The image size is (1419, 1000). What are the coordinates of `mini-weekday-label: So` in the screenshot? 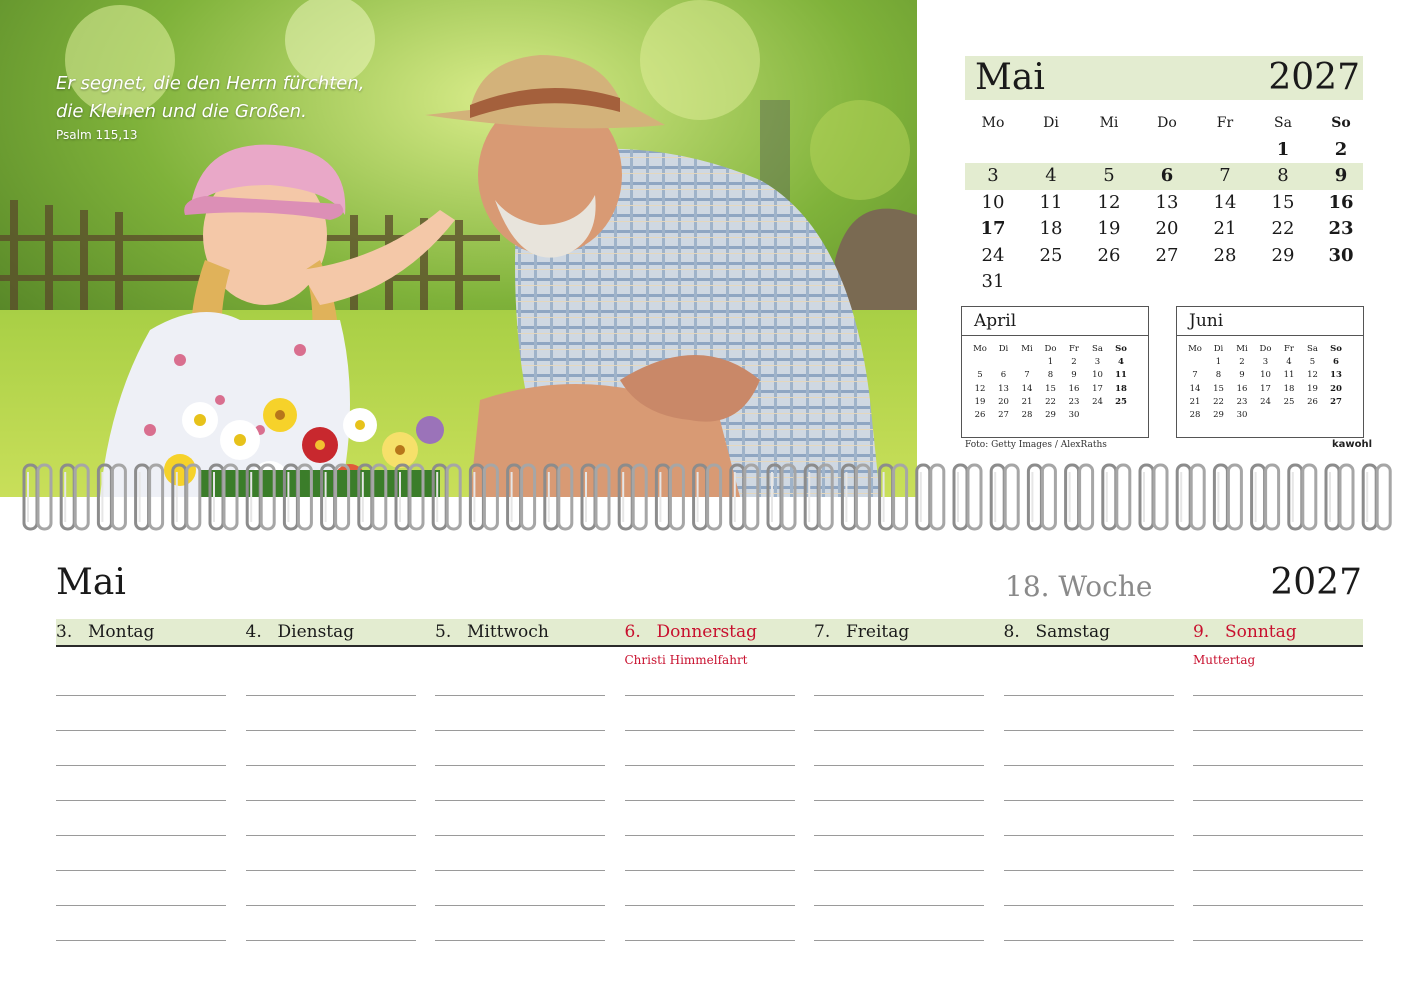 It's located at (1121, 349).